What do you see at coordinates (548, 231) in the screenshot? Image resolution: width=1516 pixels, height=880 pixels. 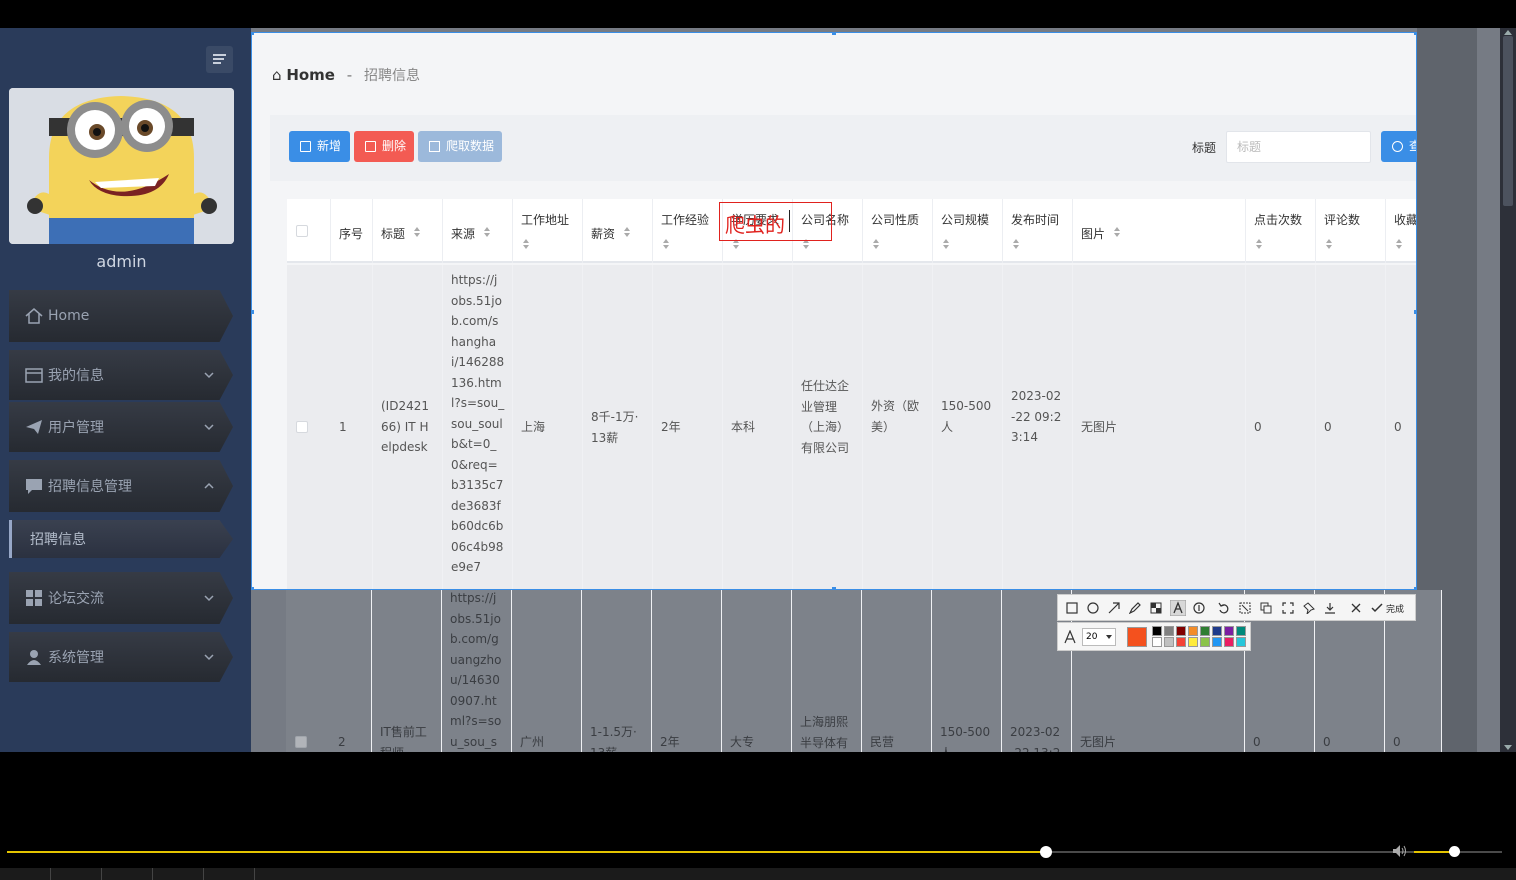 I see `column-header: 工作地址` at bounding box center [548, 231].